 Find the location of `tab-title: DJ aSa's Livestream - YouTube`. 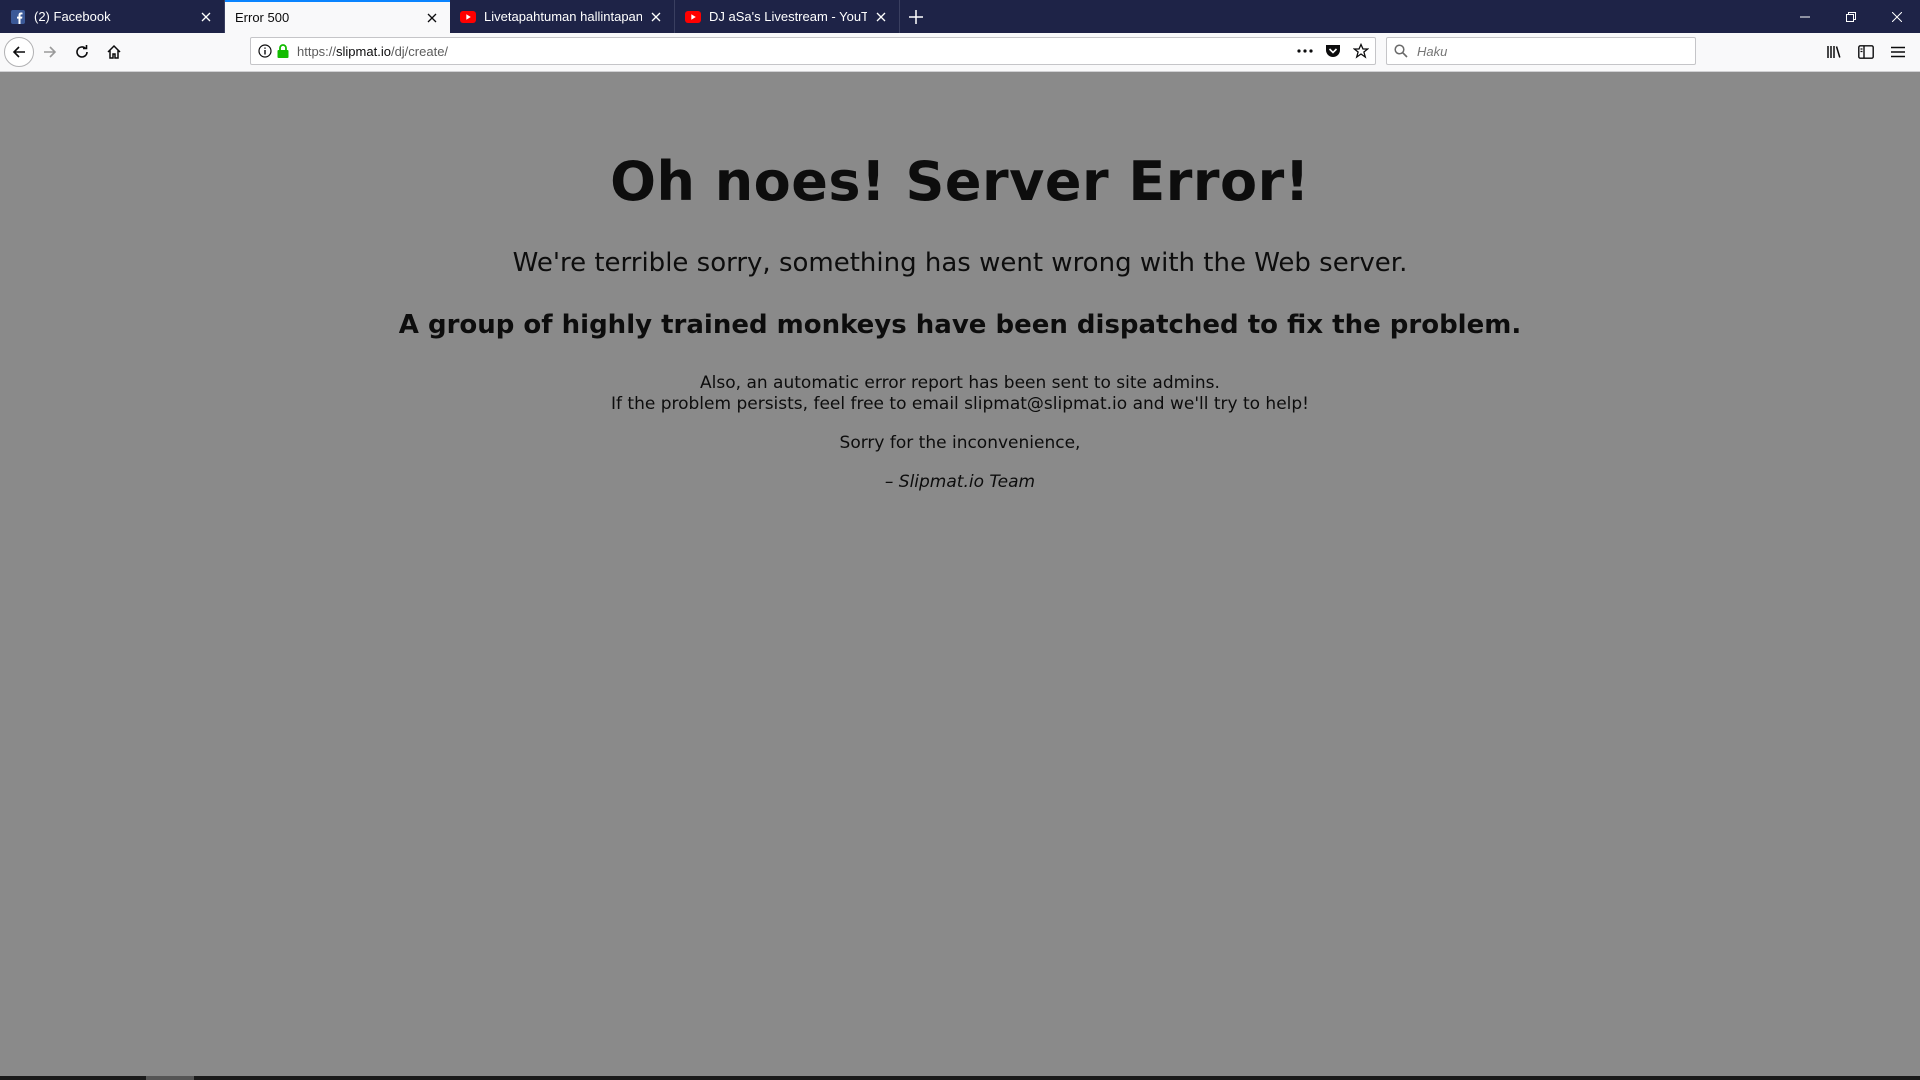

tab-title: DJ aSa's Livestream - YouTube is located at coordinates (788, 16).